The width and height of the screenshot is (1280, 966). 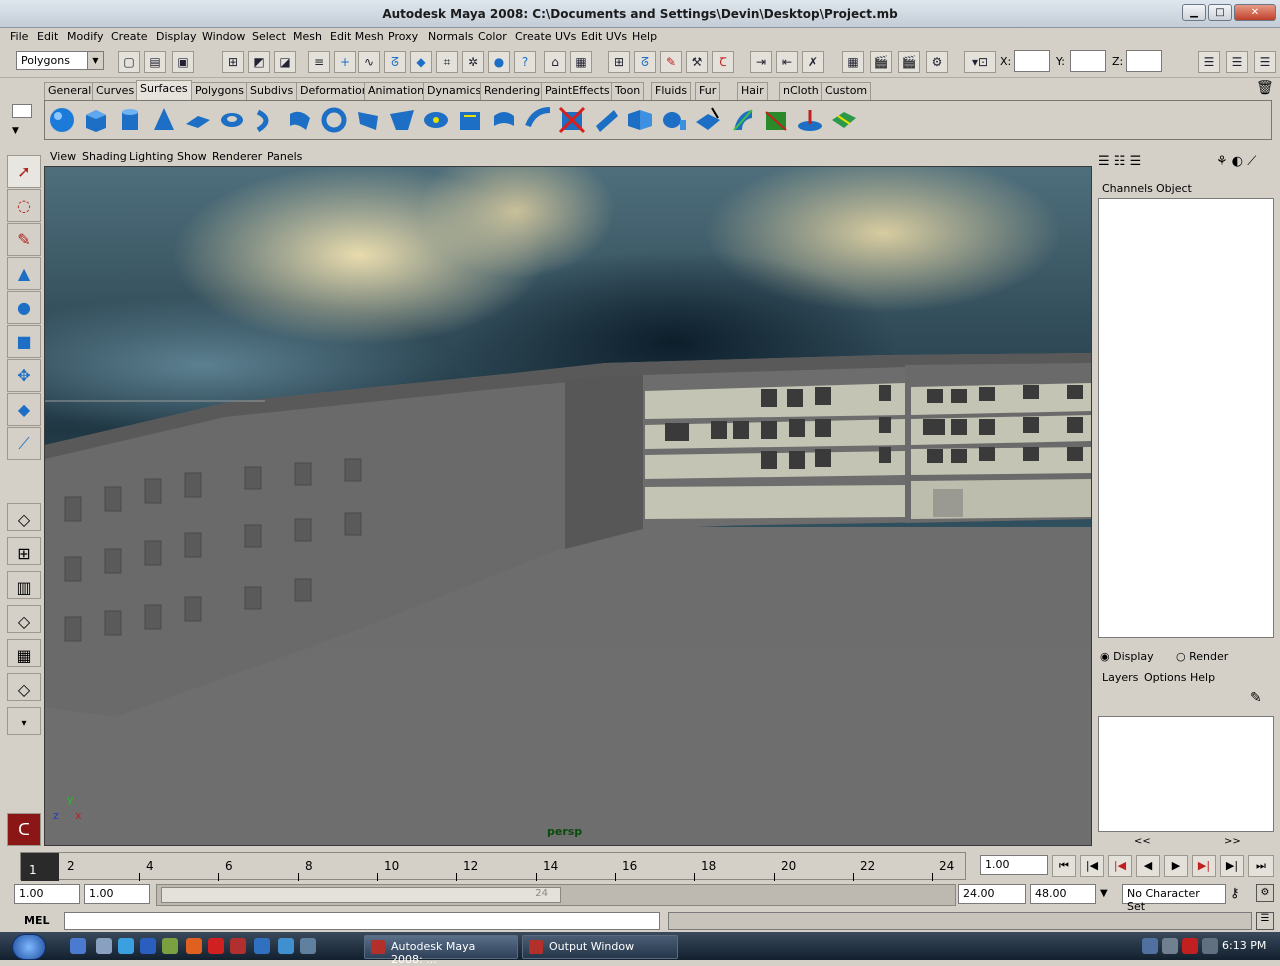 What do you see at coordinates (1204, 866) in the screenshot?
I see `step-forward-key-icon: ▶|` at bounding box center [1204, 866].